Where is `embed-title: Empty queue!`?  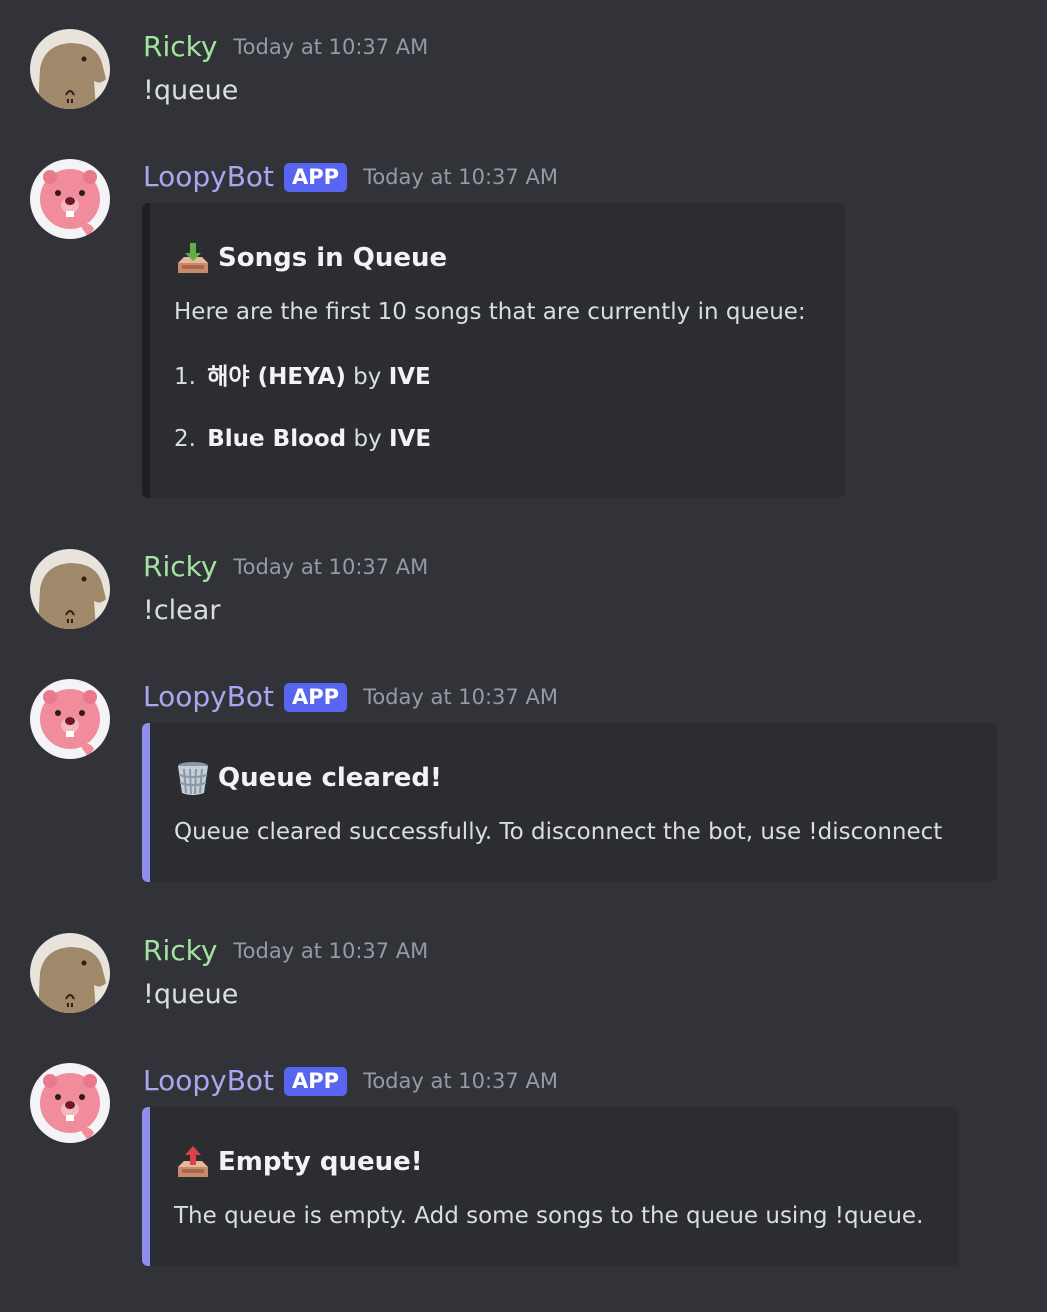
embed-title: Empty queue! is located at coordinates (320, 1162).